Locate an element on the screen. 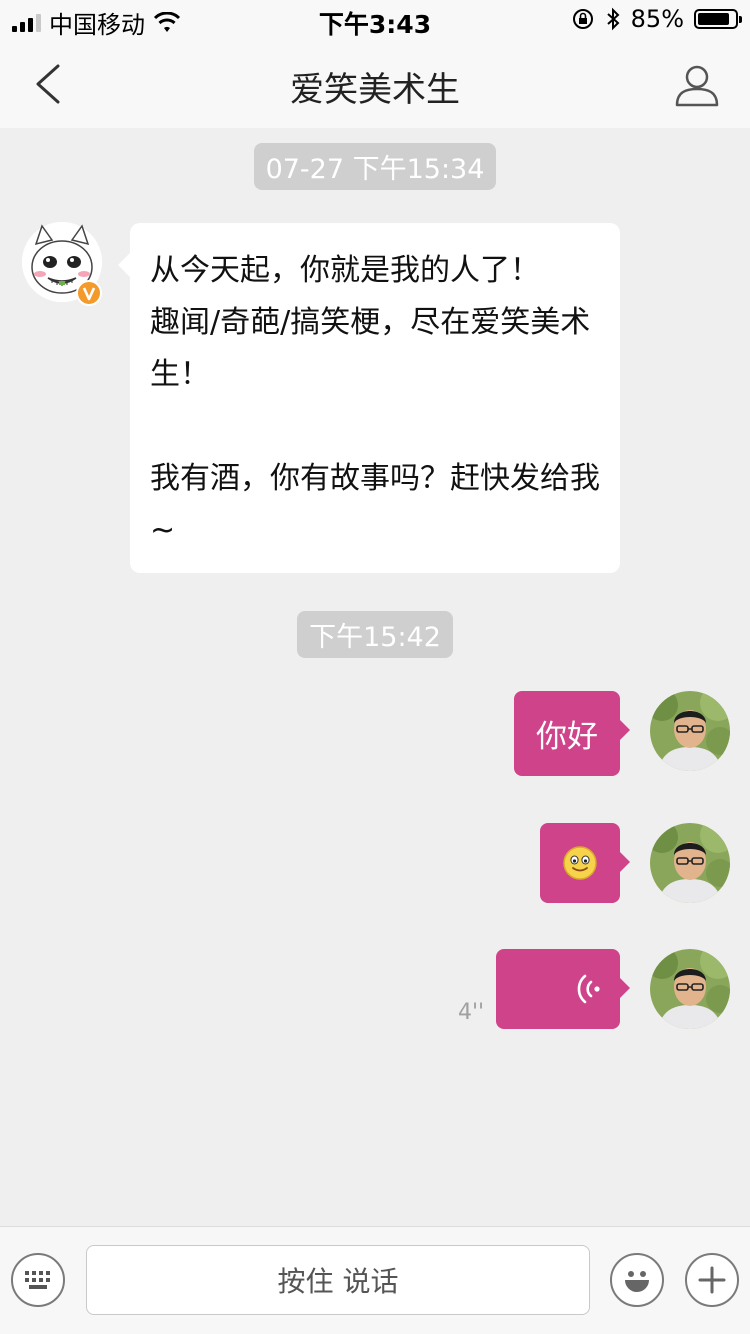  outgoing-text-bubble: 你好 is located at coordinates (572, 733).